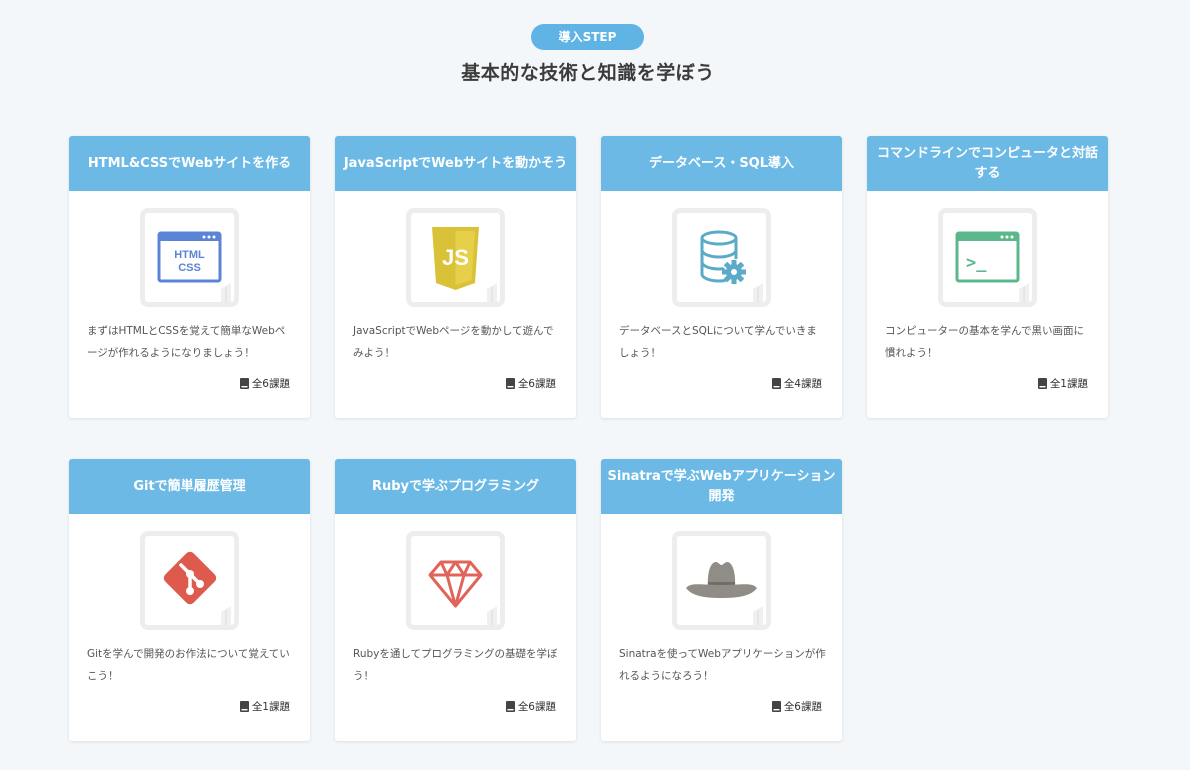  I want to click on html-css-icon: HTML CSS, so click(194, 266).